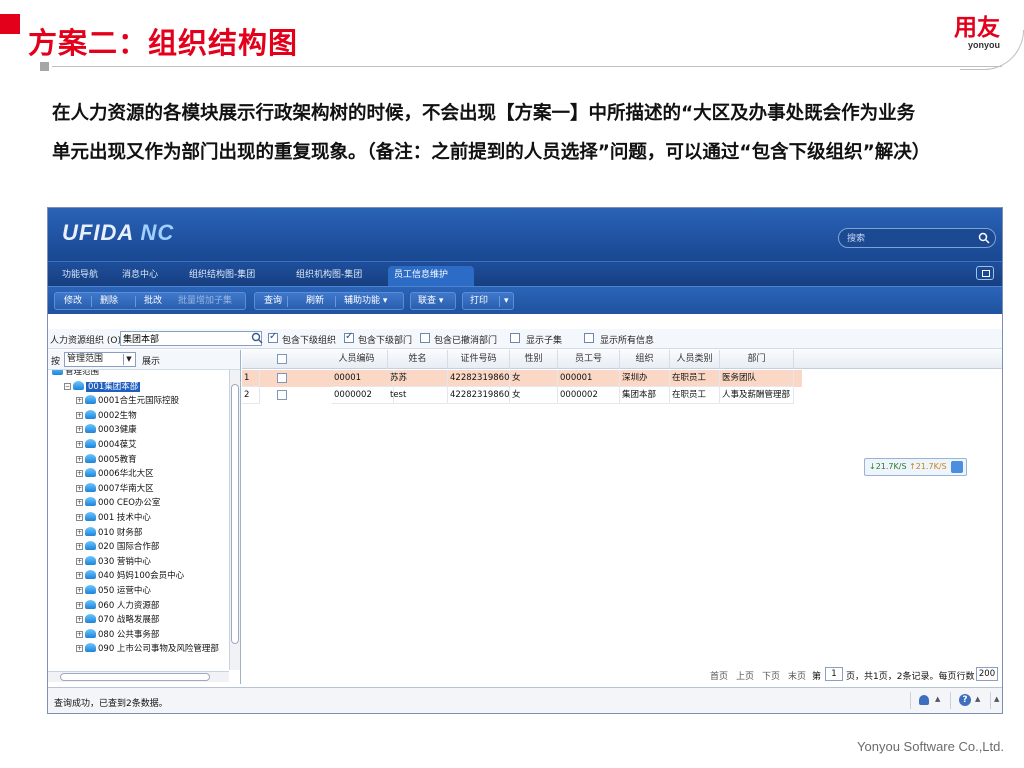  What do you see at coordinates (985, 273) in the screenshot?
I see `window-toggle-button` at bounding box center [985, 273].